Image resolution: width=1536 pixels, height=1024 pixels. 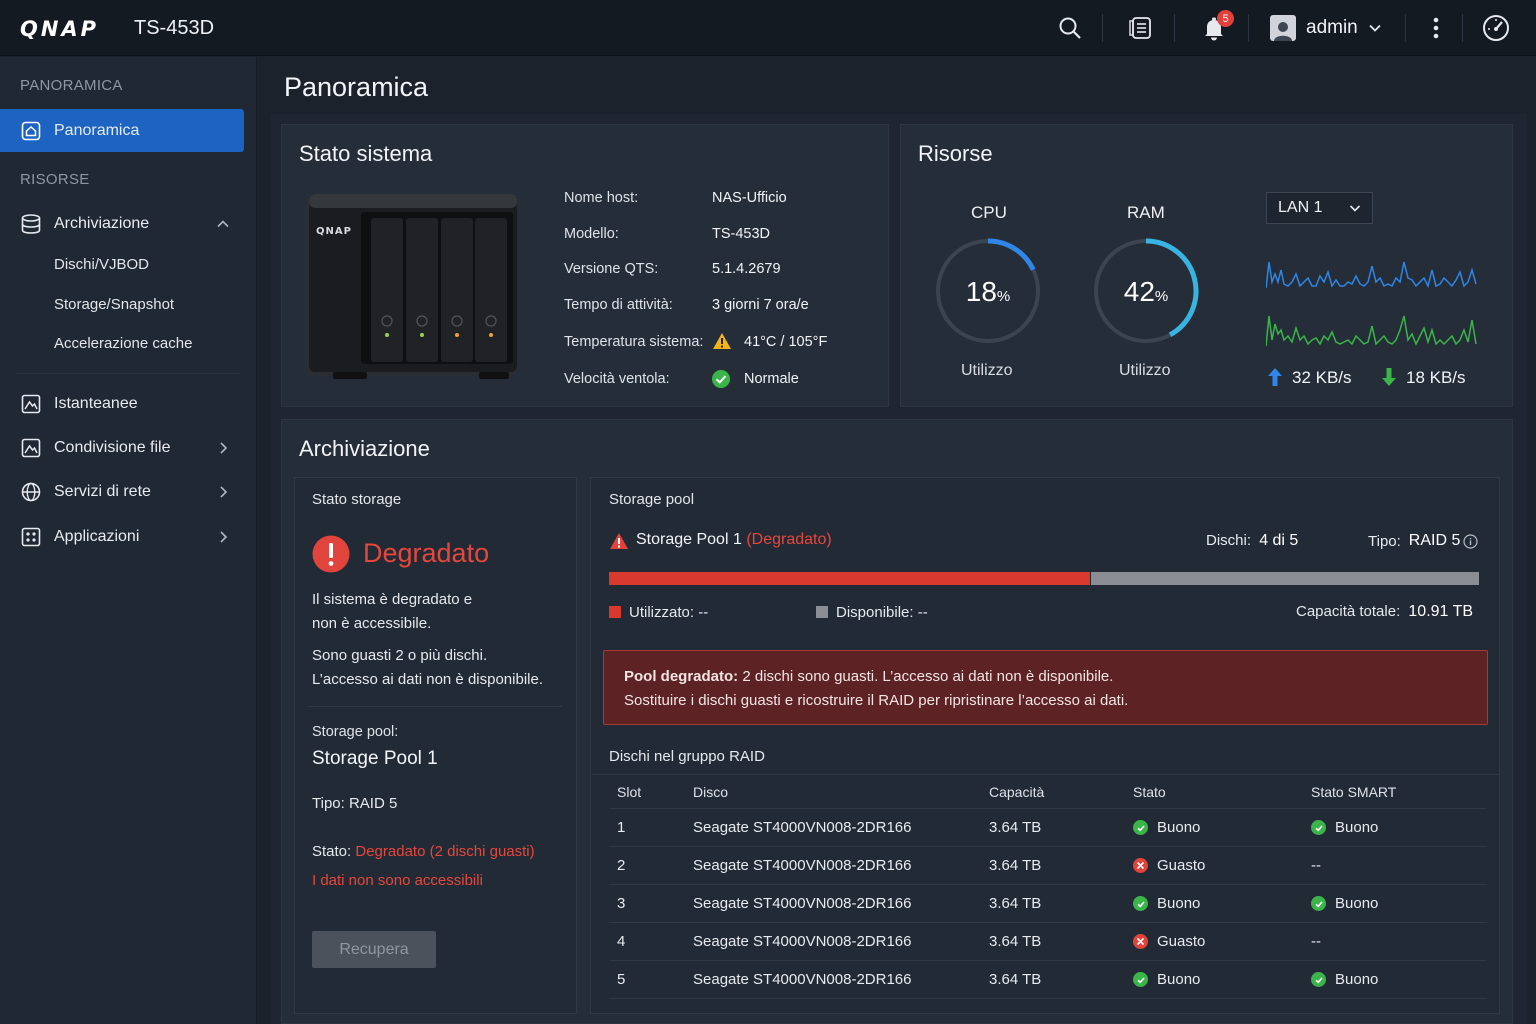 I want to click on pool-raid-type: Tipo: RAID 5, so click(x=1423, y=541).